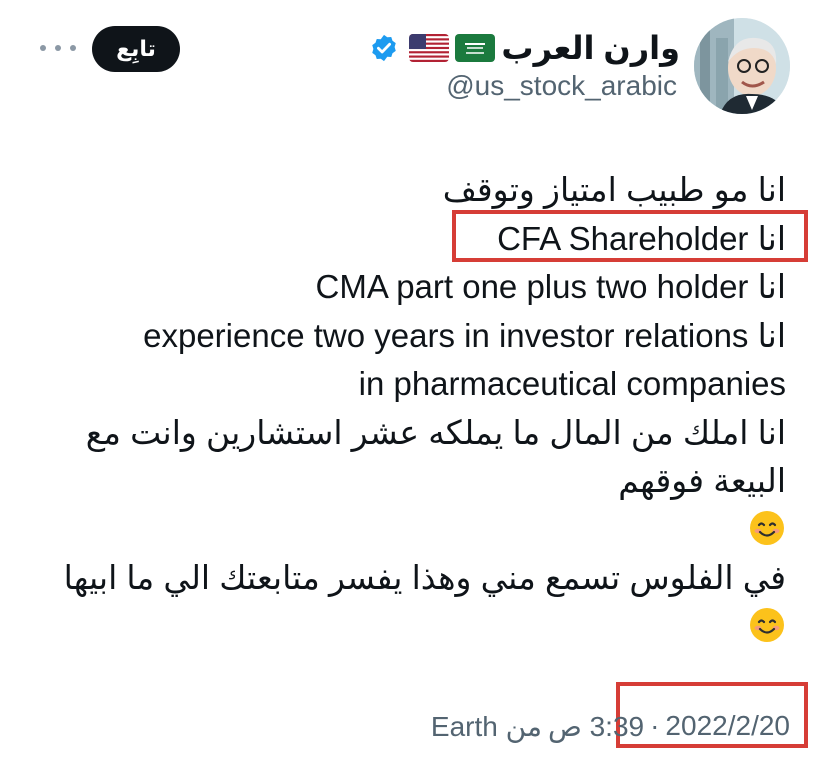  I want to click on highlight-box-cfa, so click(630, 236).